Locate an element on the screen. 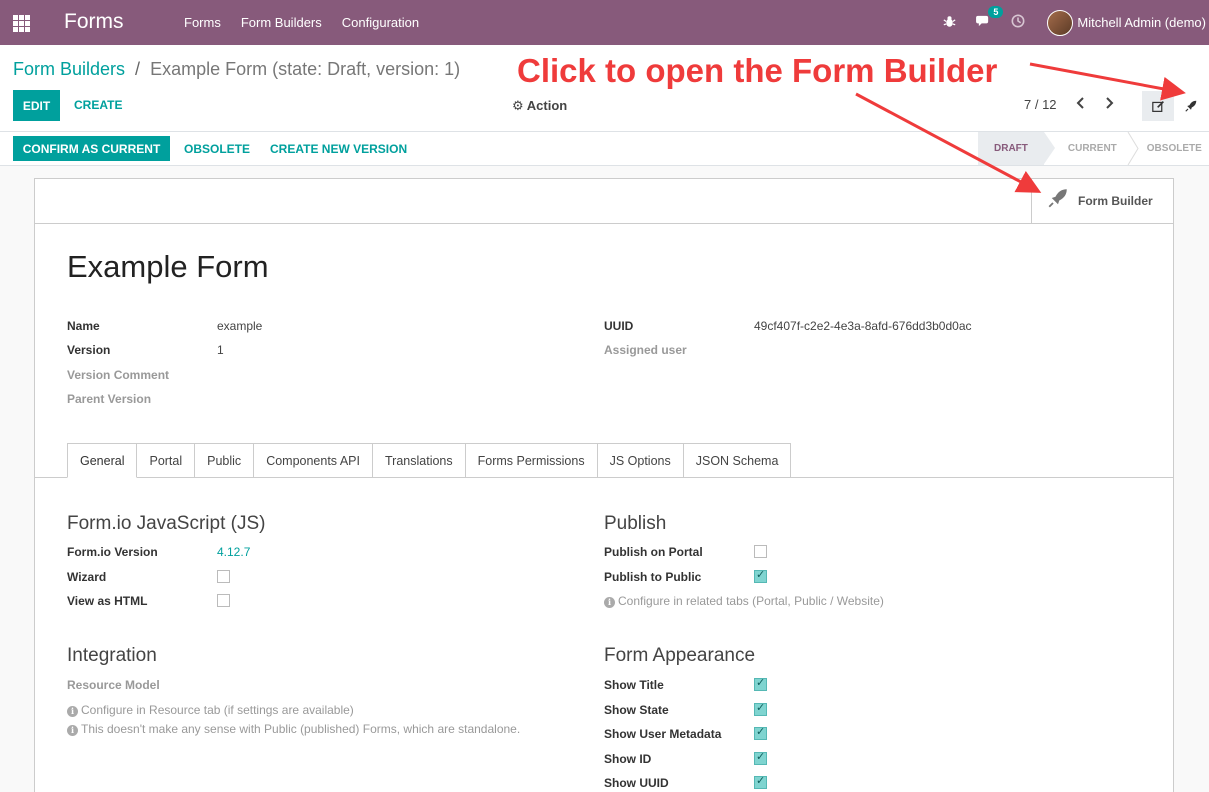 Image resolution: width=1209 pixels, height=792 pixels. activity-clock-icon is located at coordinates (1018, 22).